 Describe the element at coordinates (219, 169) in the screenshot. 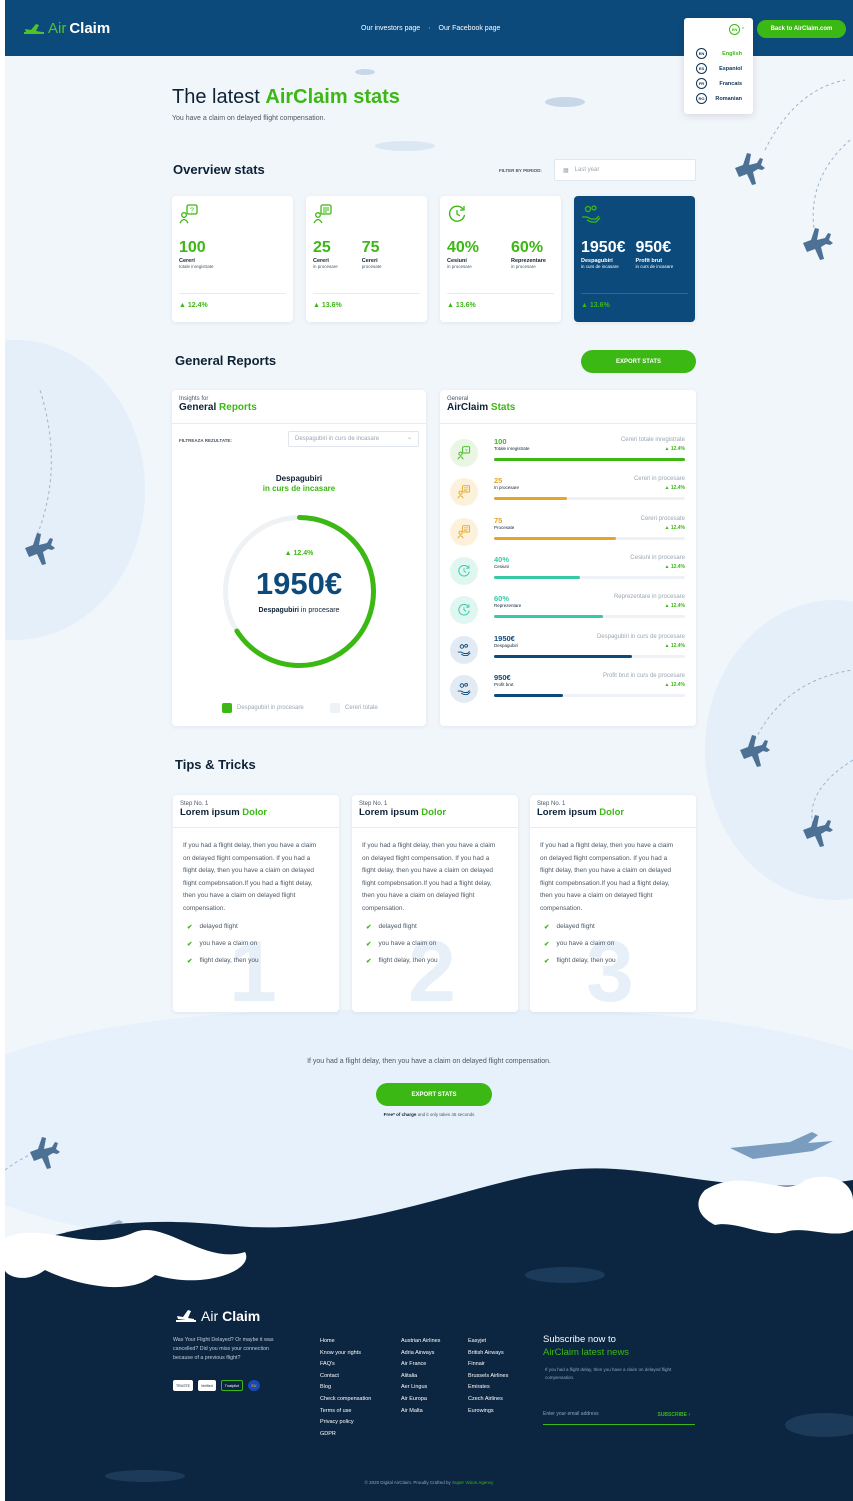

I see `overview-title: Overview stats` at that location.